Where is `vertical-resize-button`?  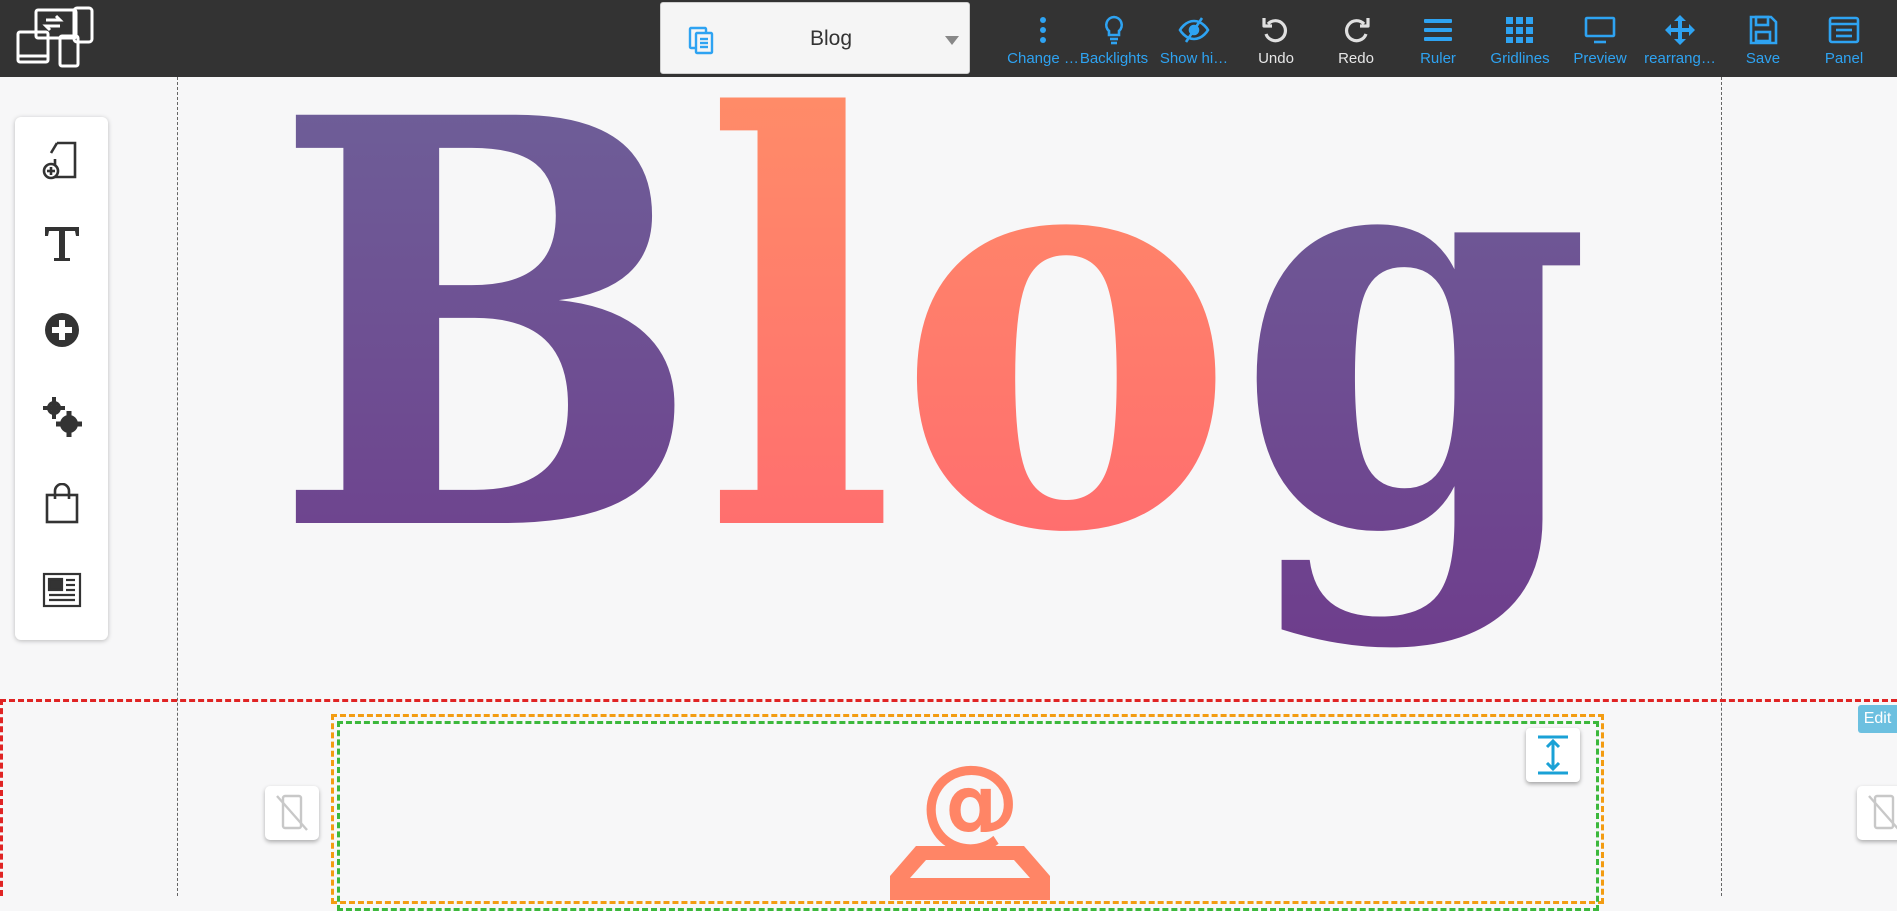 vertical-resize-button is located at coordinates (1553, 755).